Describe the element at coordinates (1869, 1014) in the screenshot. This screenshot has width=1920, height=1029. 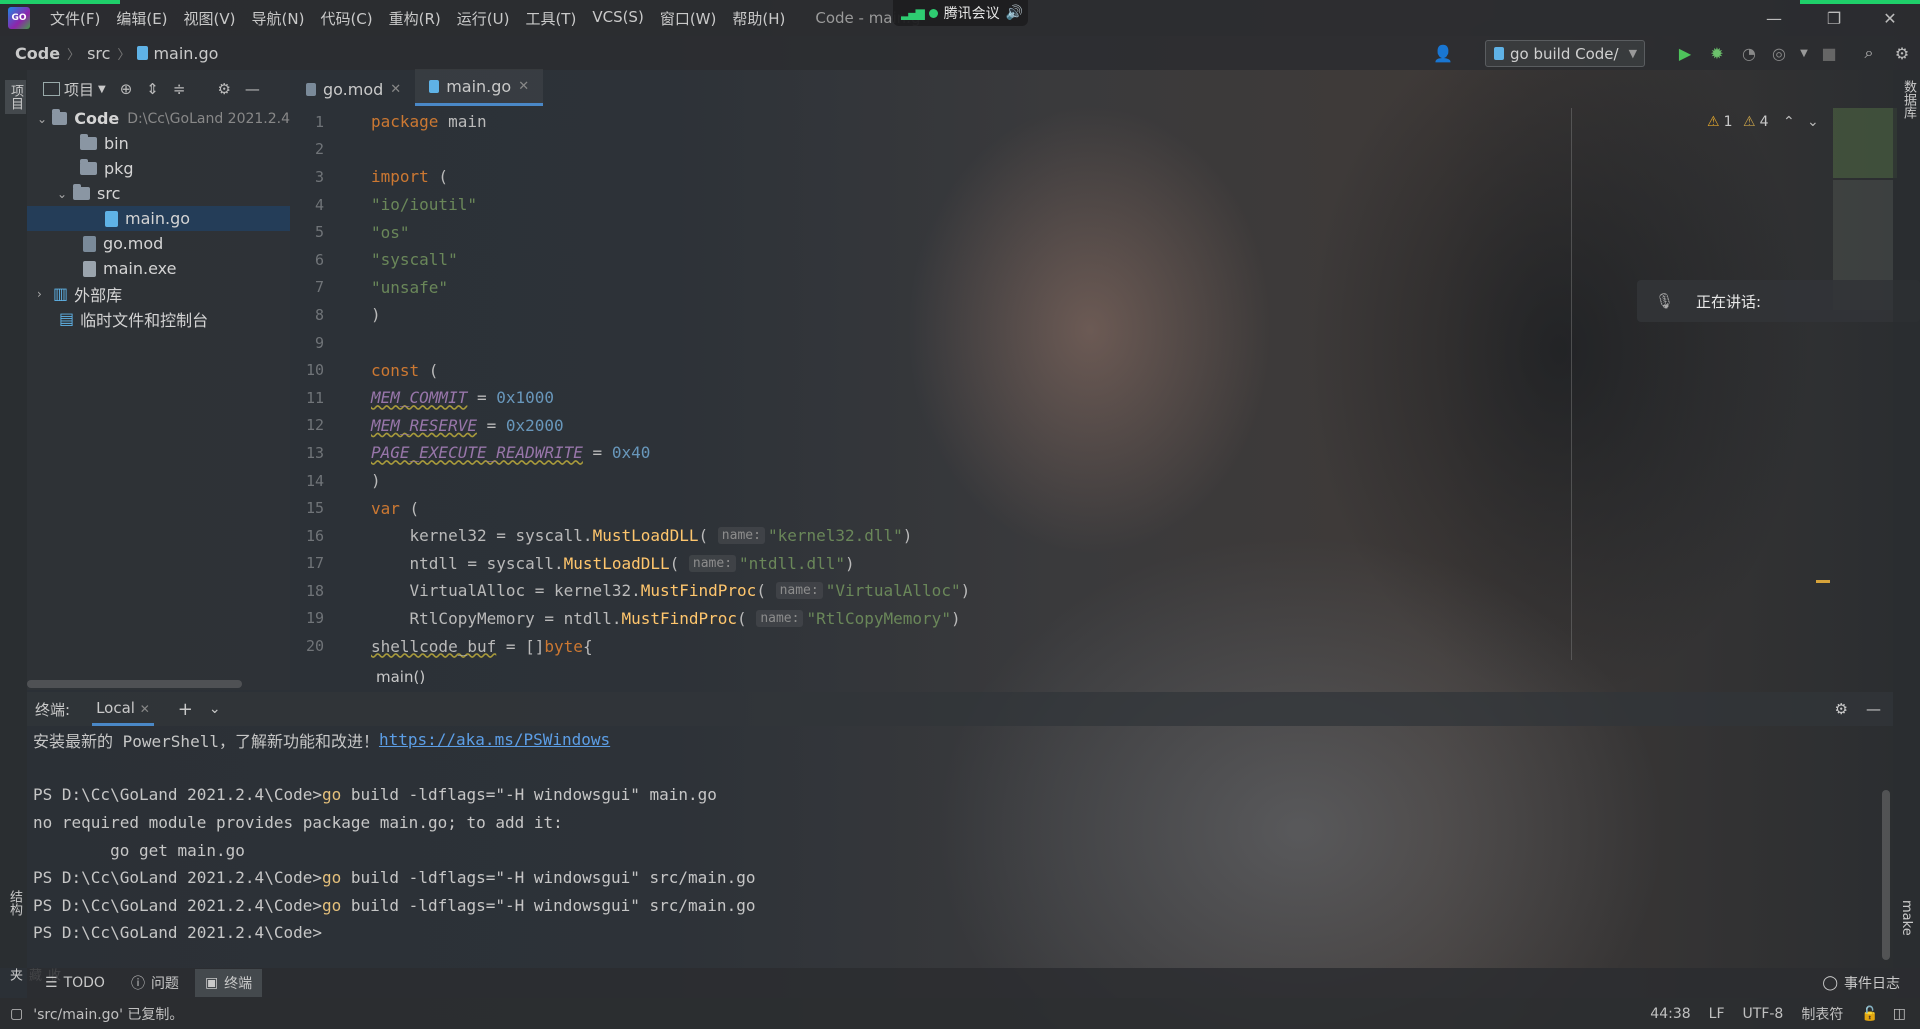
I see `lock-icon: 🔓` at that location.